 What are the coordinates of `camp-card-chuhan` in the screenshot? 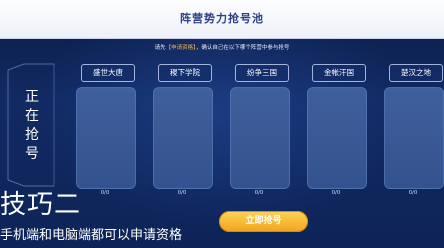 It's located at (414, 138).